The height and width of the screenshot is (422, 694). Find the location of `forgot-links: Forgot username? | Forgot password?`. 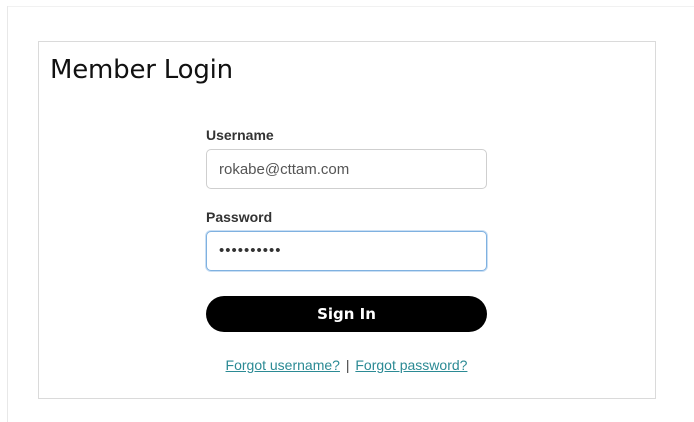

forgot-links: Forgot username? | Forgot password? is located at coordinates (346, 365).